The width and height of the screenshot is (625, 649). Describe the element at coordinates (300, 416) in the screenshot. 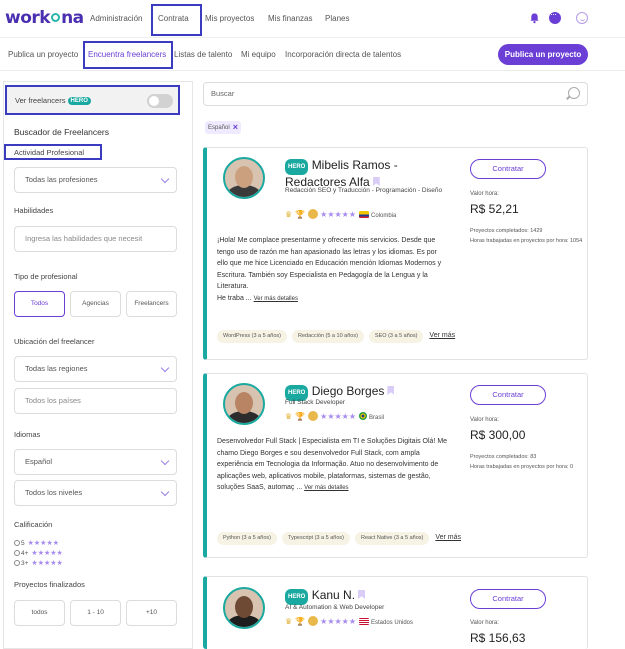

I see `trophy-icon: 🏆` at that location.